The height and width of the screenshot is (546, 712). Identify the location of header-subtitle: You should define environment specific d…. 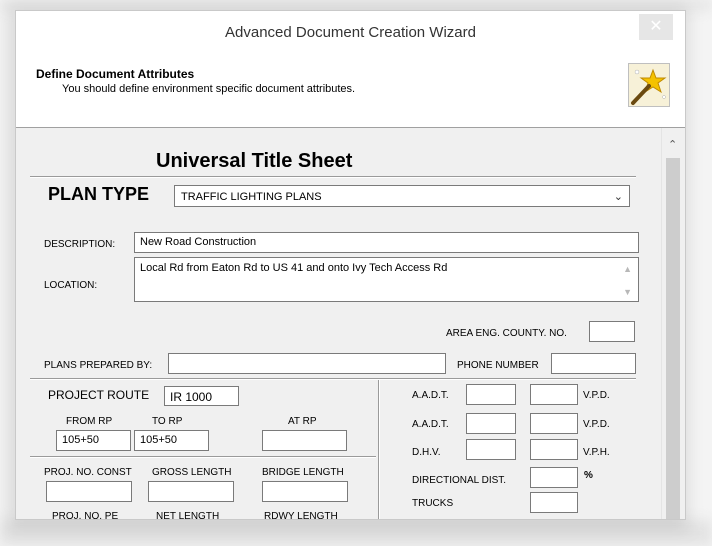
(209, 89).